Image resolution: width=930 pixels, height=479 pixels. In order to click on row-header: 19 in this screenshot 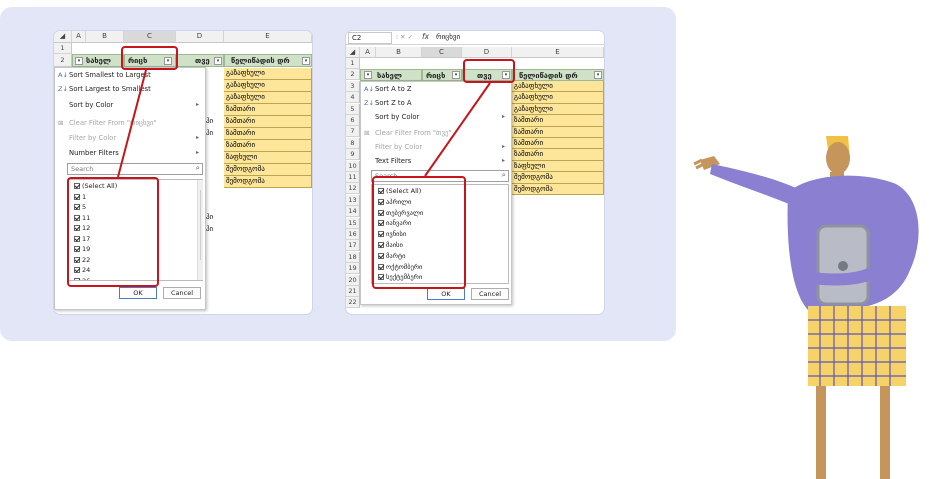, I will do `click(353, 269)`.